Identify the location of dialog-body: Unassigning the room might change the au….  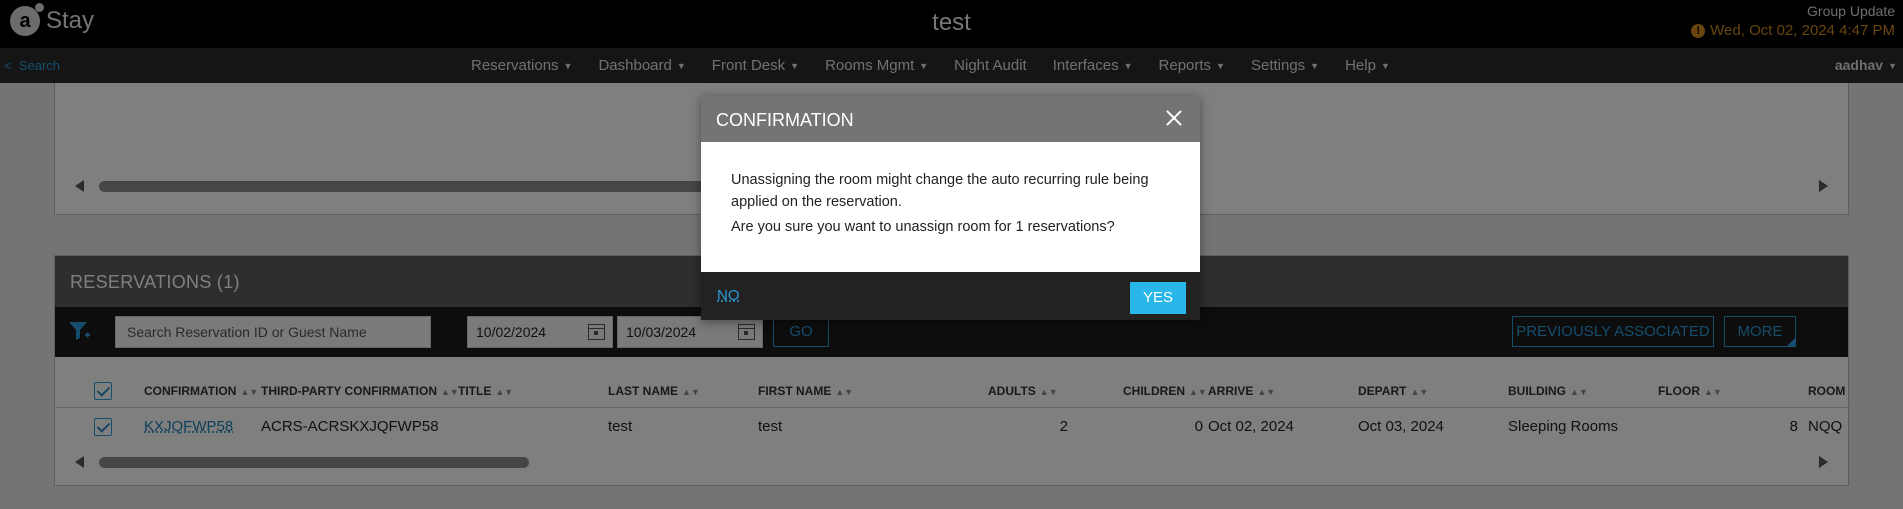
(950, 207).